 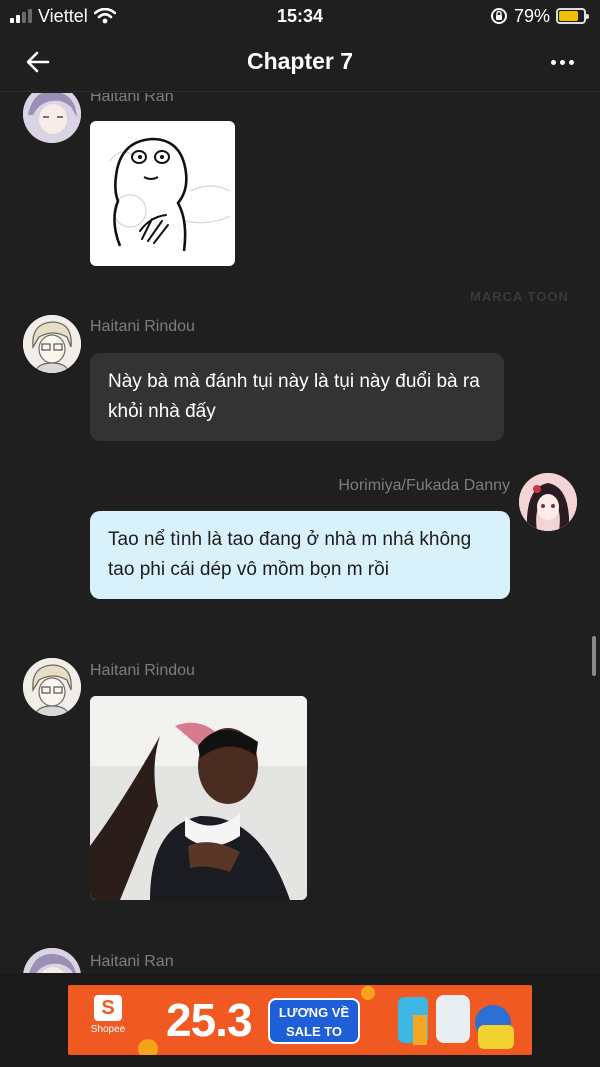 What do you see at coordinates (594, 656) in the screenshot?
I see `scrollbar` at bounding box center [594, 656].